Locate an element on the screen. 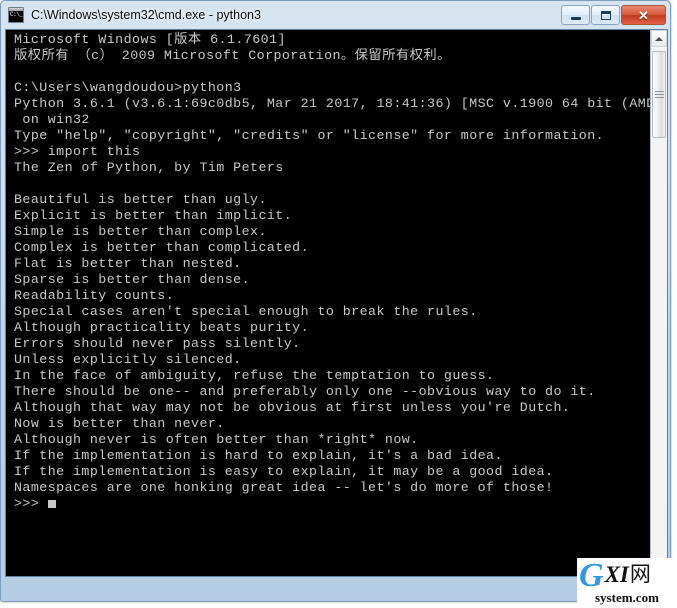 The image size is (677, 608). scrollbar-track is located at coordinates (659, 303).